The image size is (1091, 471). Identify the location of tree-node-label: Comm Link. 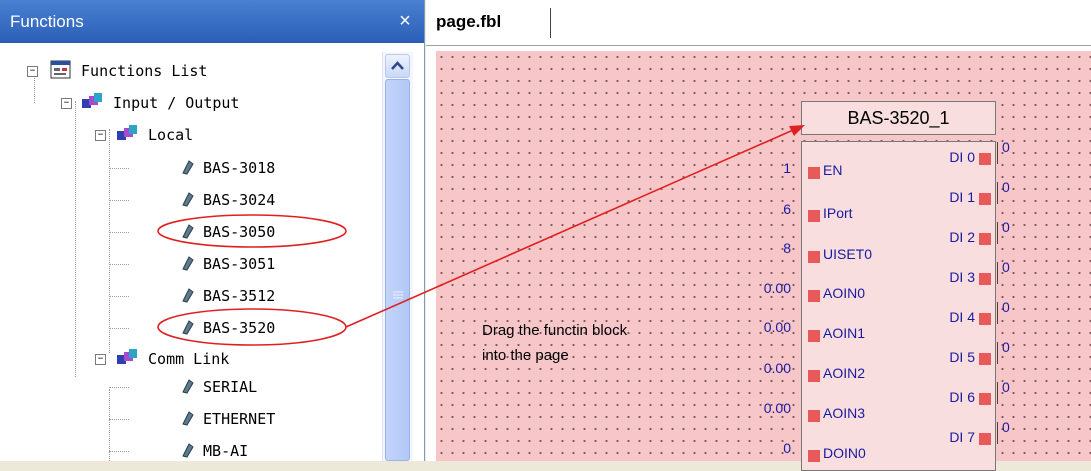
(189, 359).